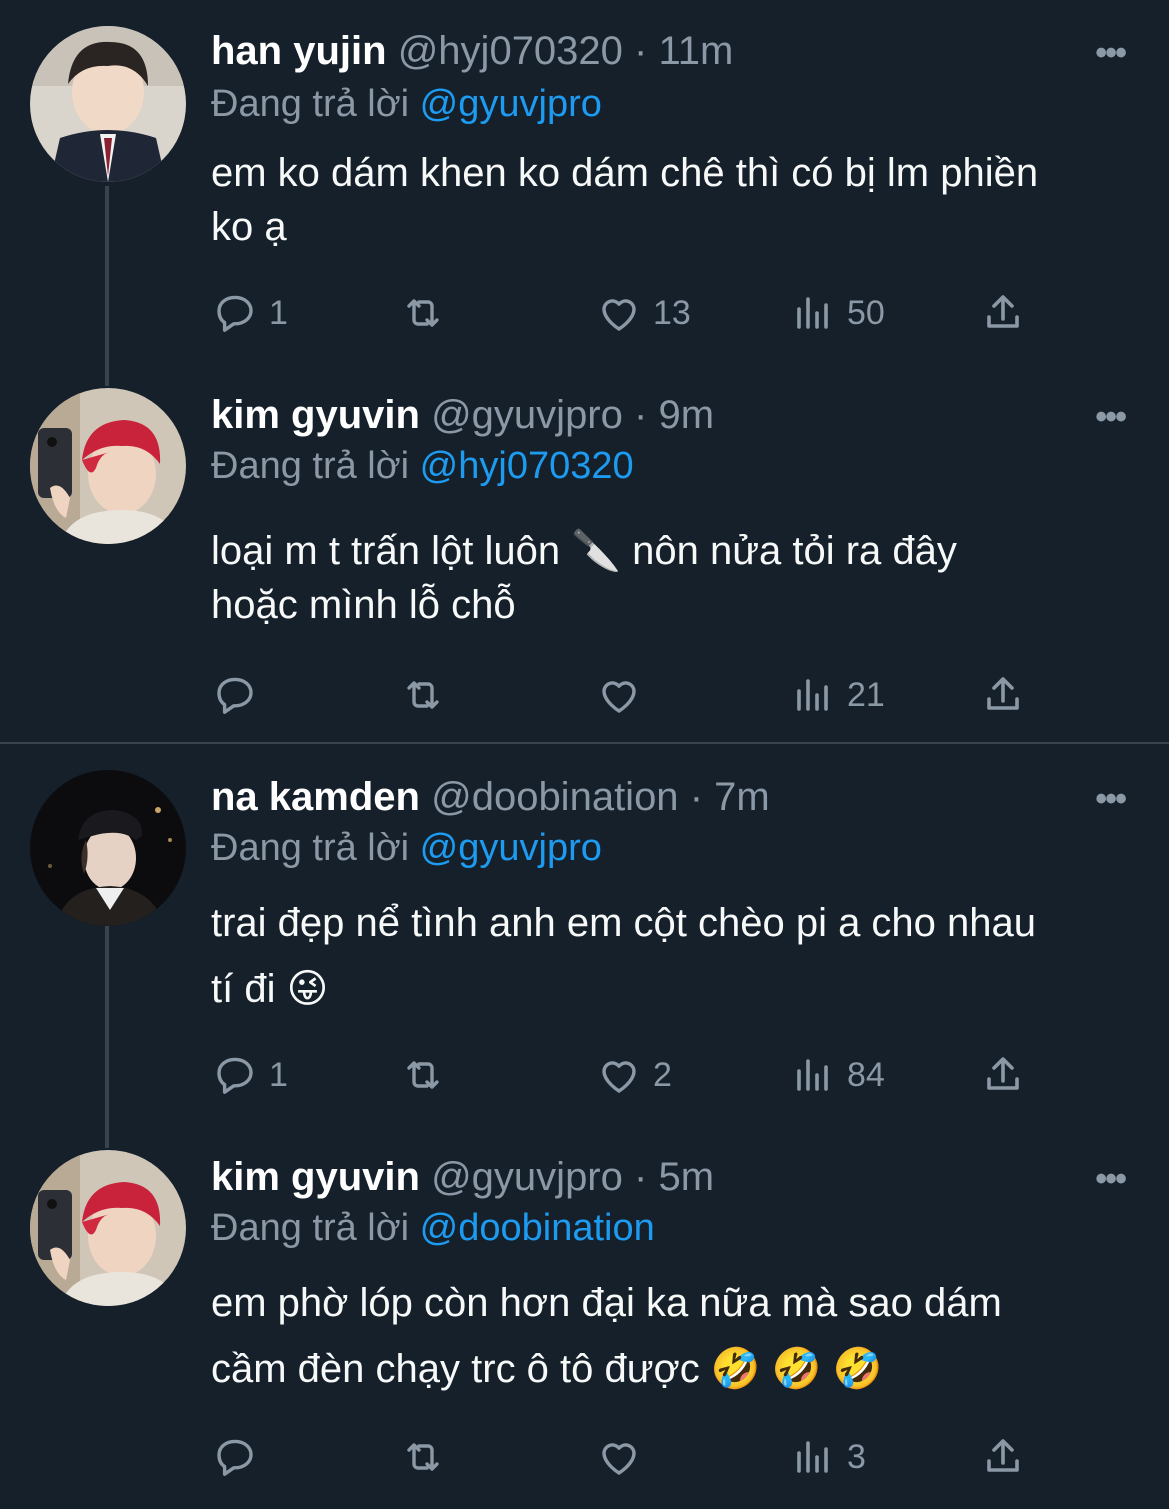 Image resolution: width=1169 pixels, height=1509 pixels. What do you see at coordinates (696, 51) in the screenshot?
I see `timestamp: 11m` at bounding box center [696, 51].